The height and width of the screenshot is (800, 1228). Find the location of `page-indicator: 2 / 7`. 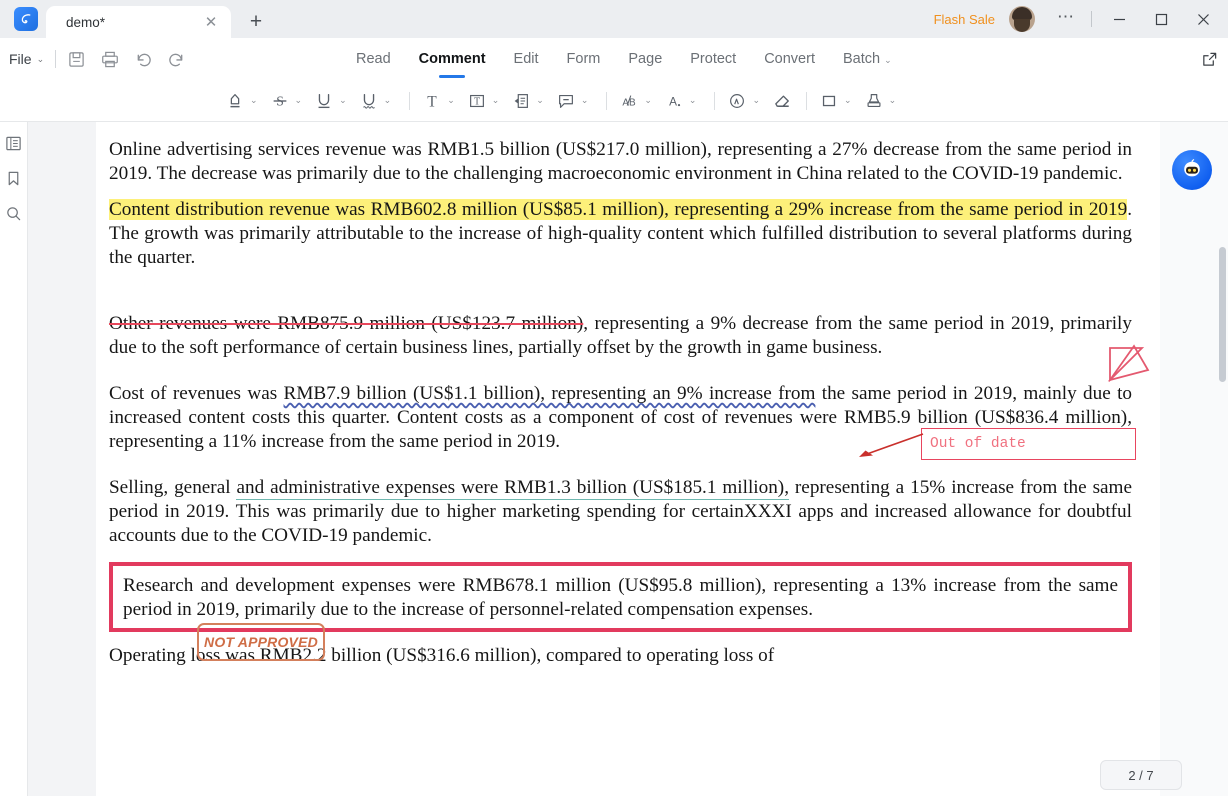

page-indicator: 2 / 7 is located at coordinates (1141, 775).